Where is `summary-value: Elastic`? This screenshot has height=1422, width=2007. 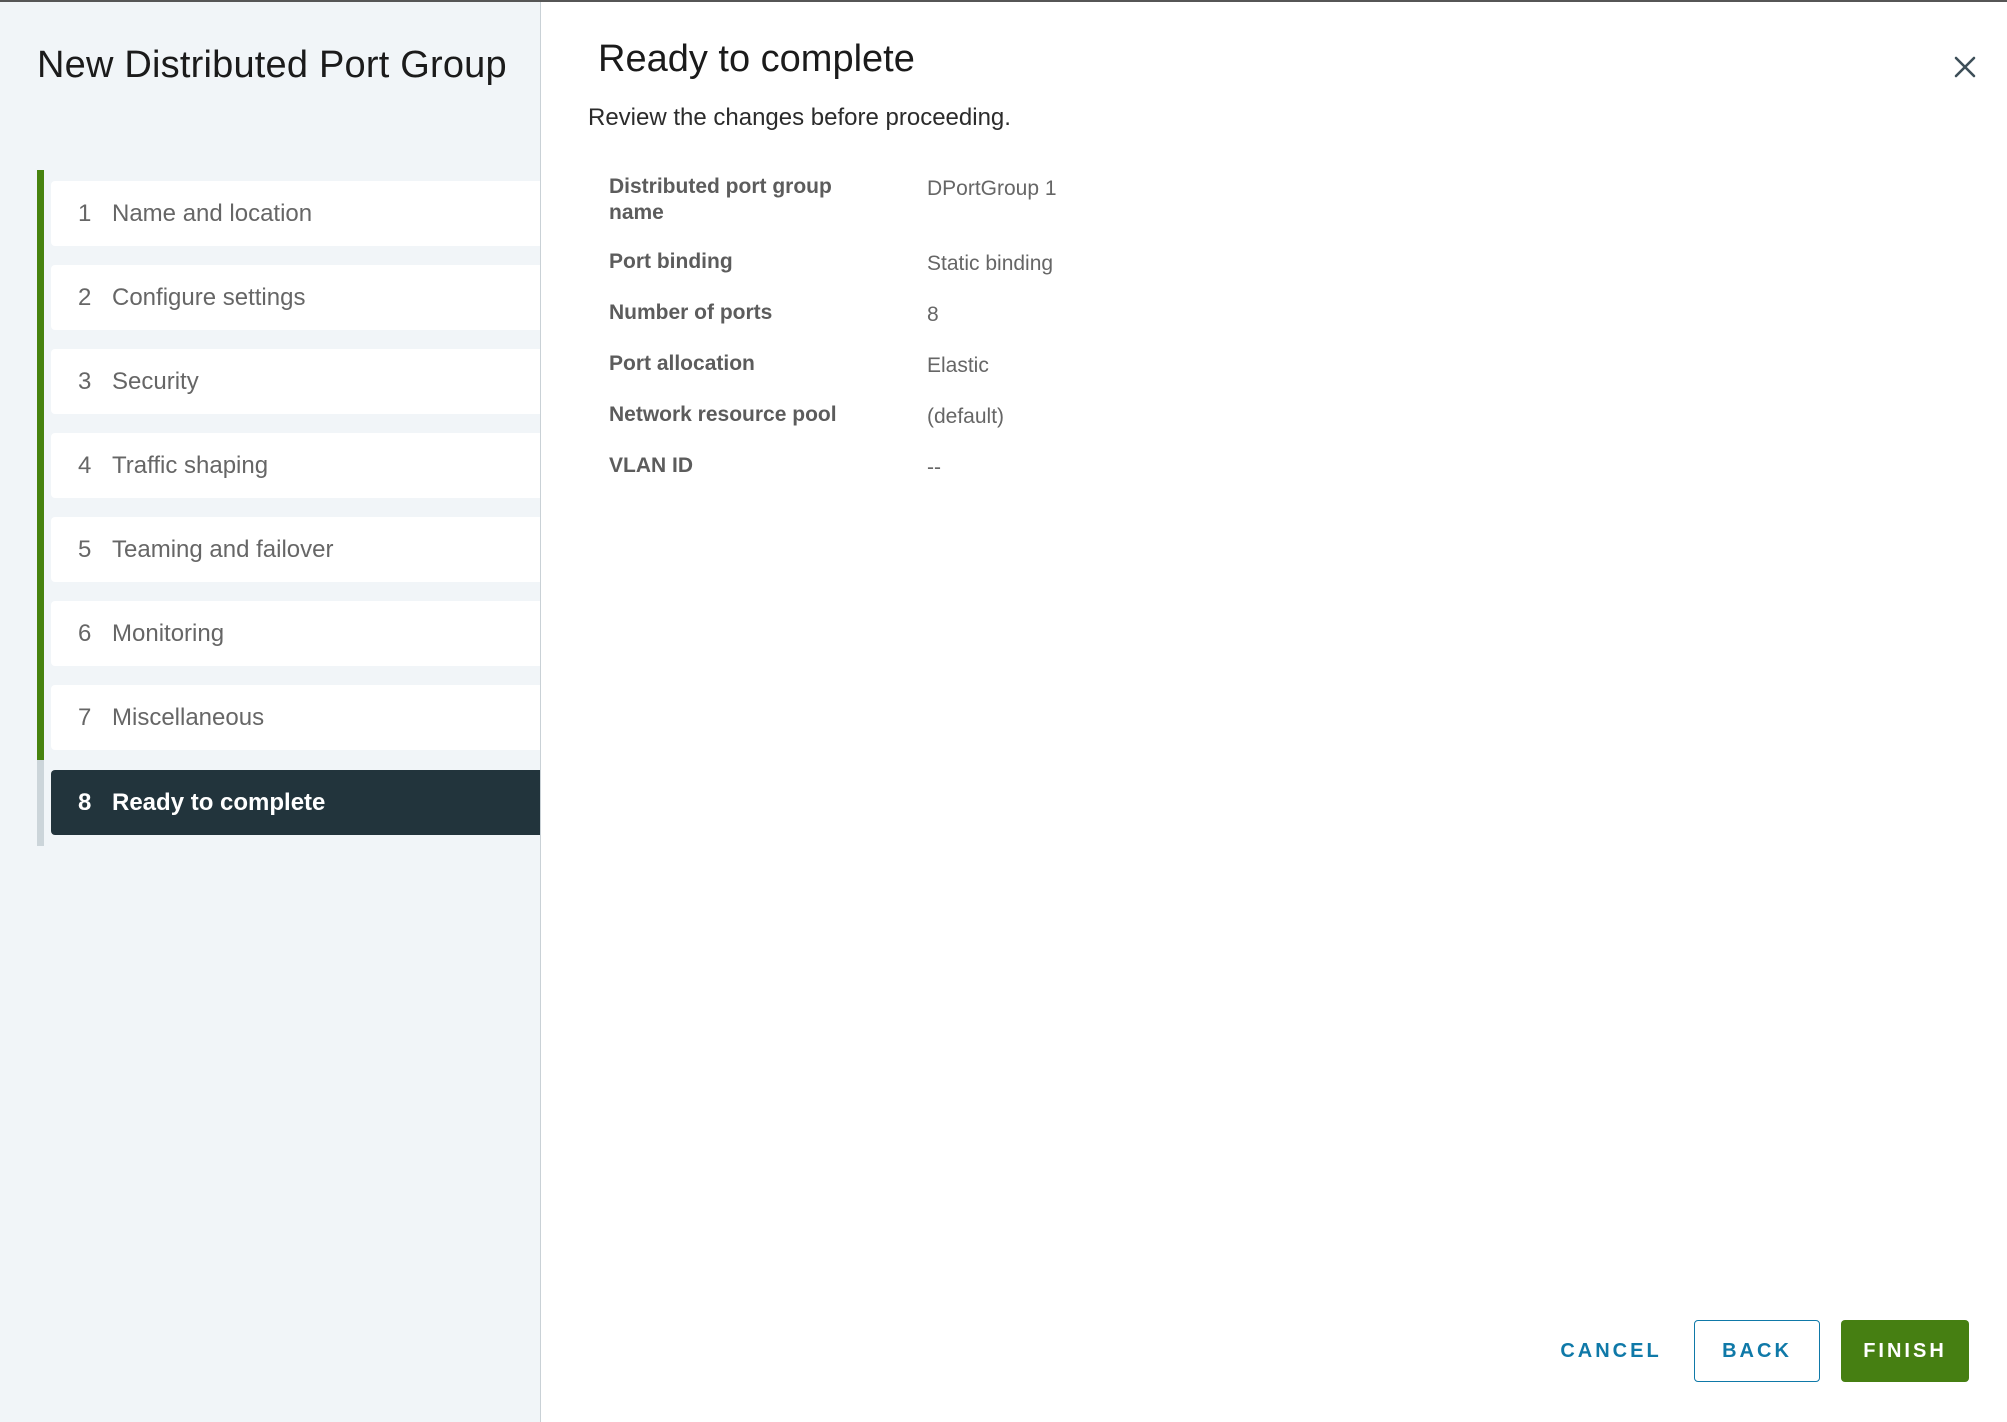 summary-value: Elastic is located at coordinates (958, 365).